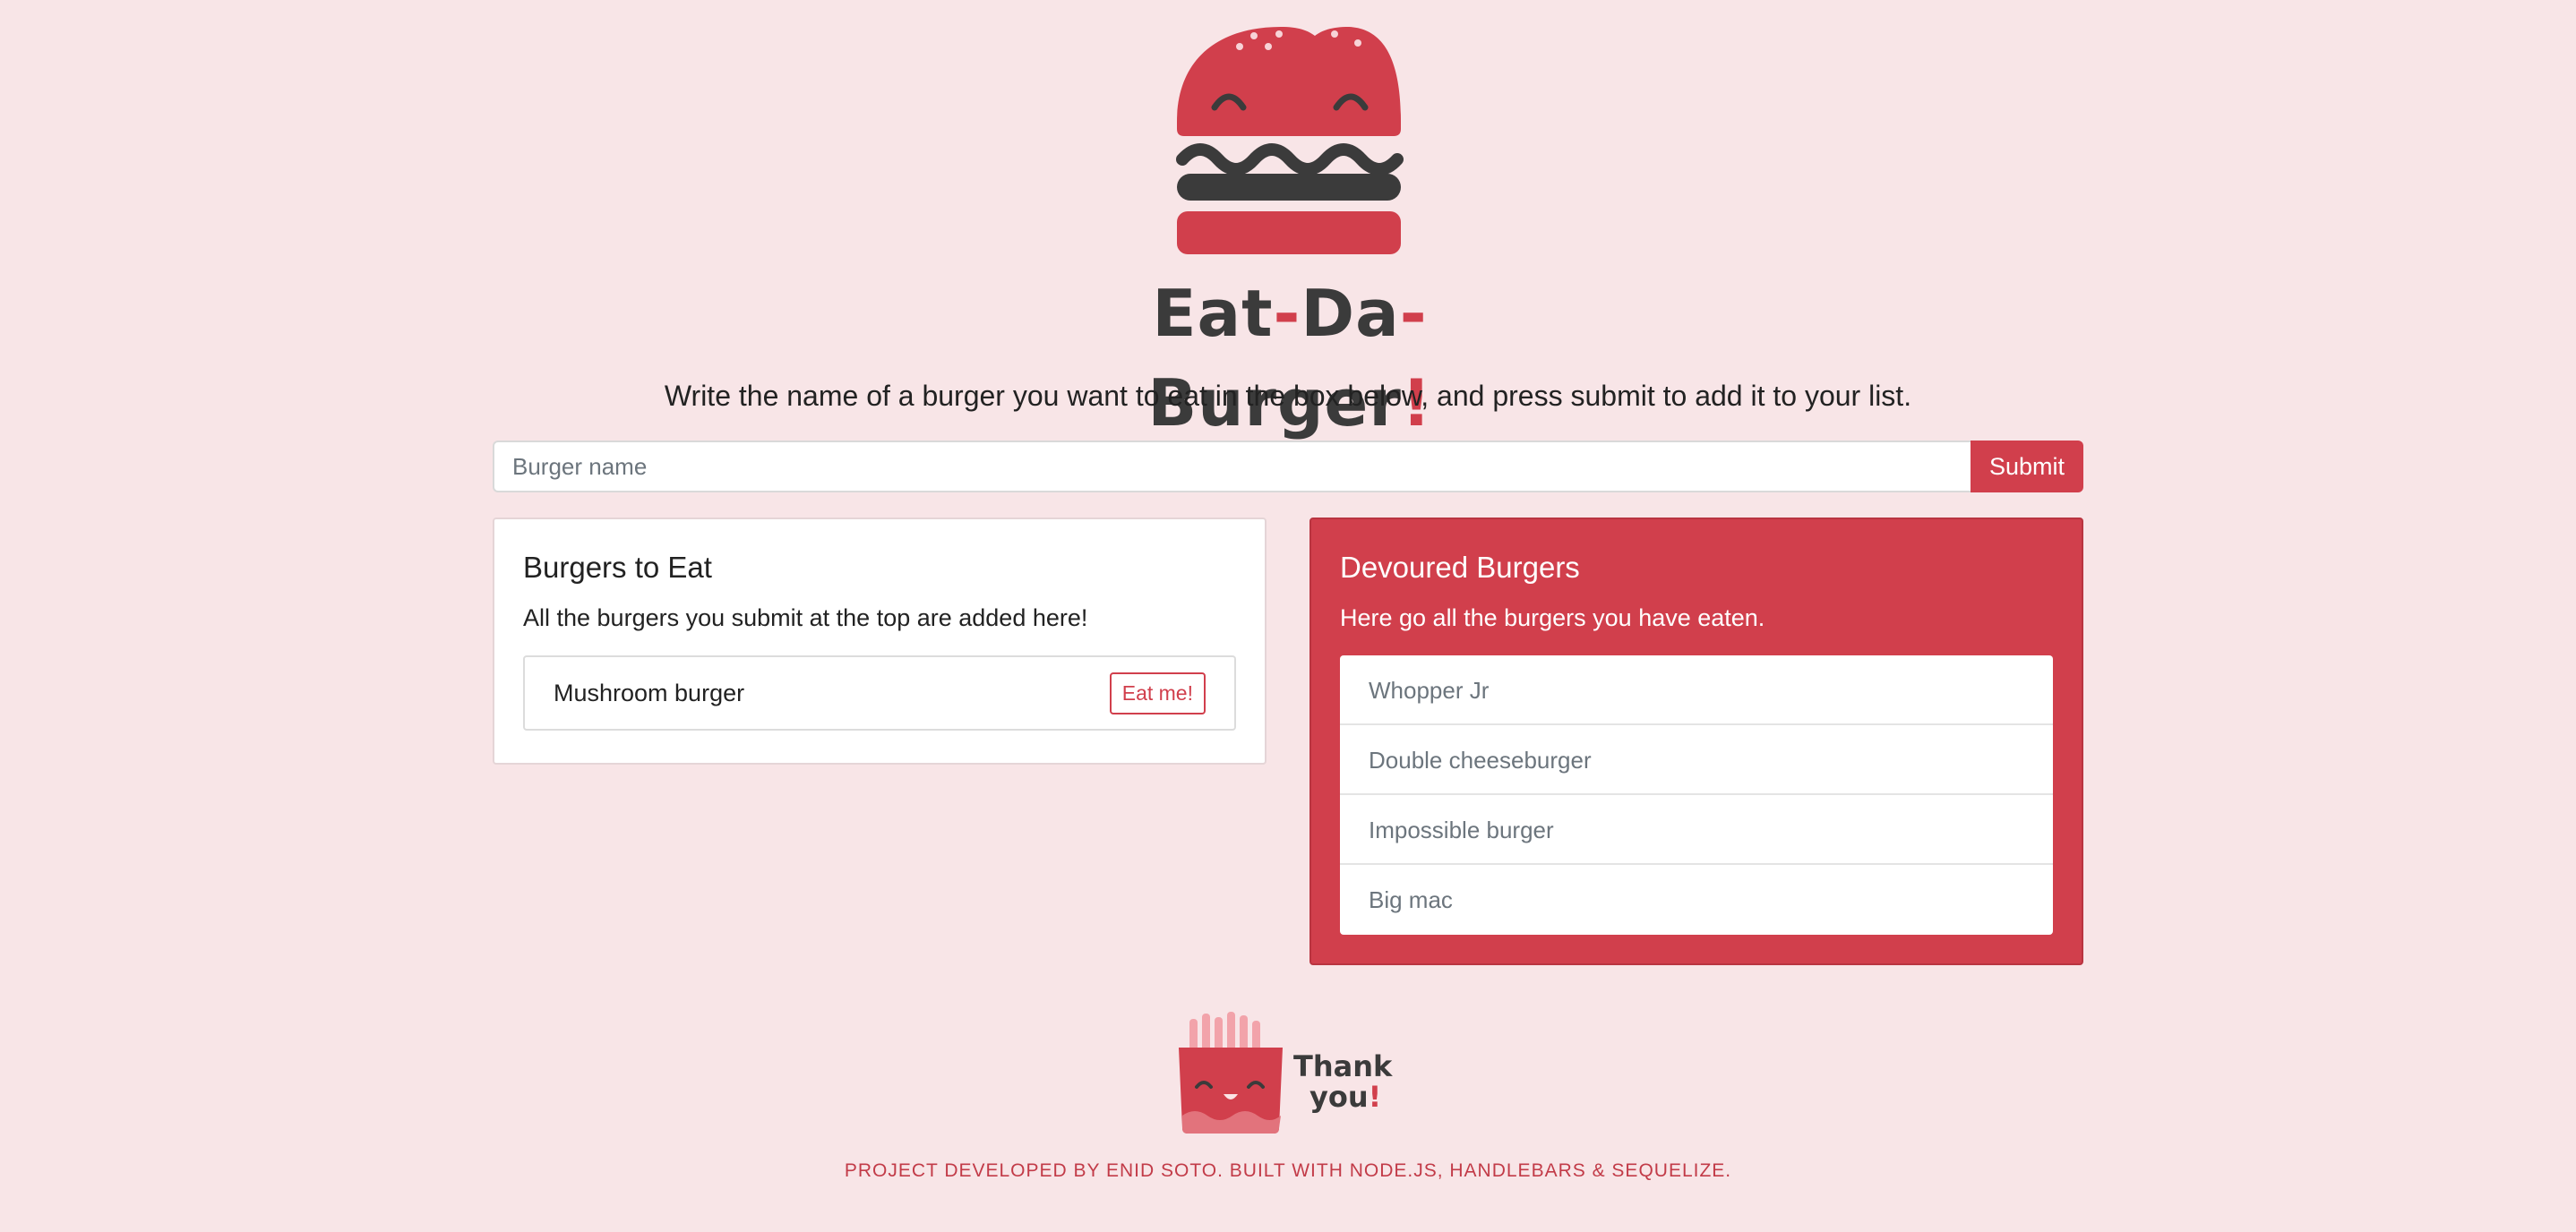  I want to click on brand-part-da: Da, so click(1350, 313).